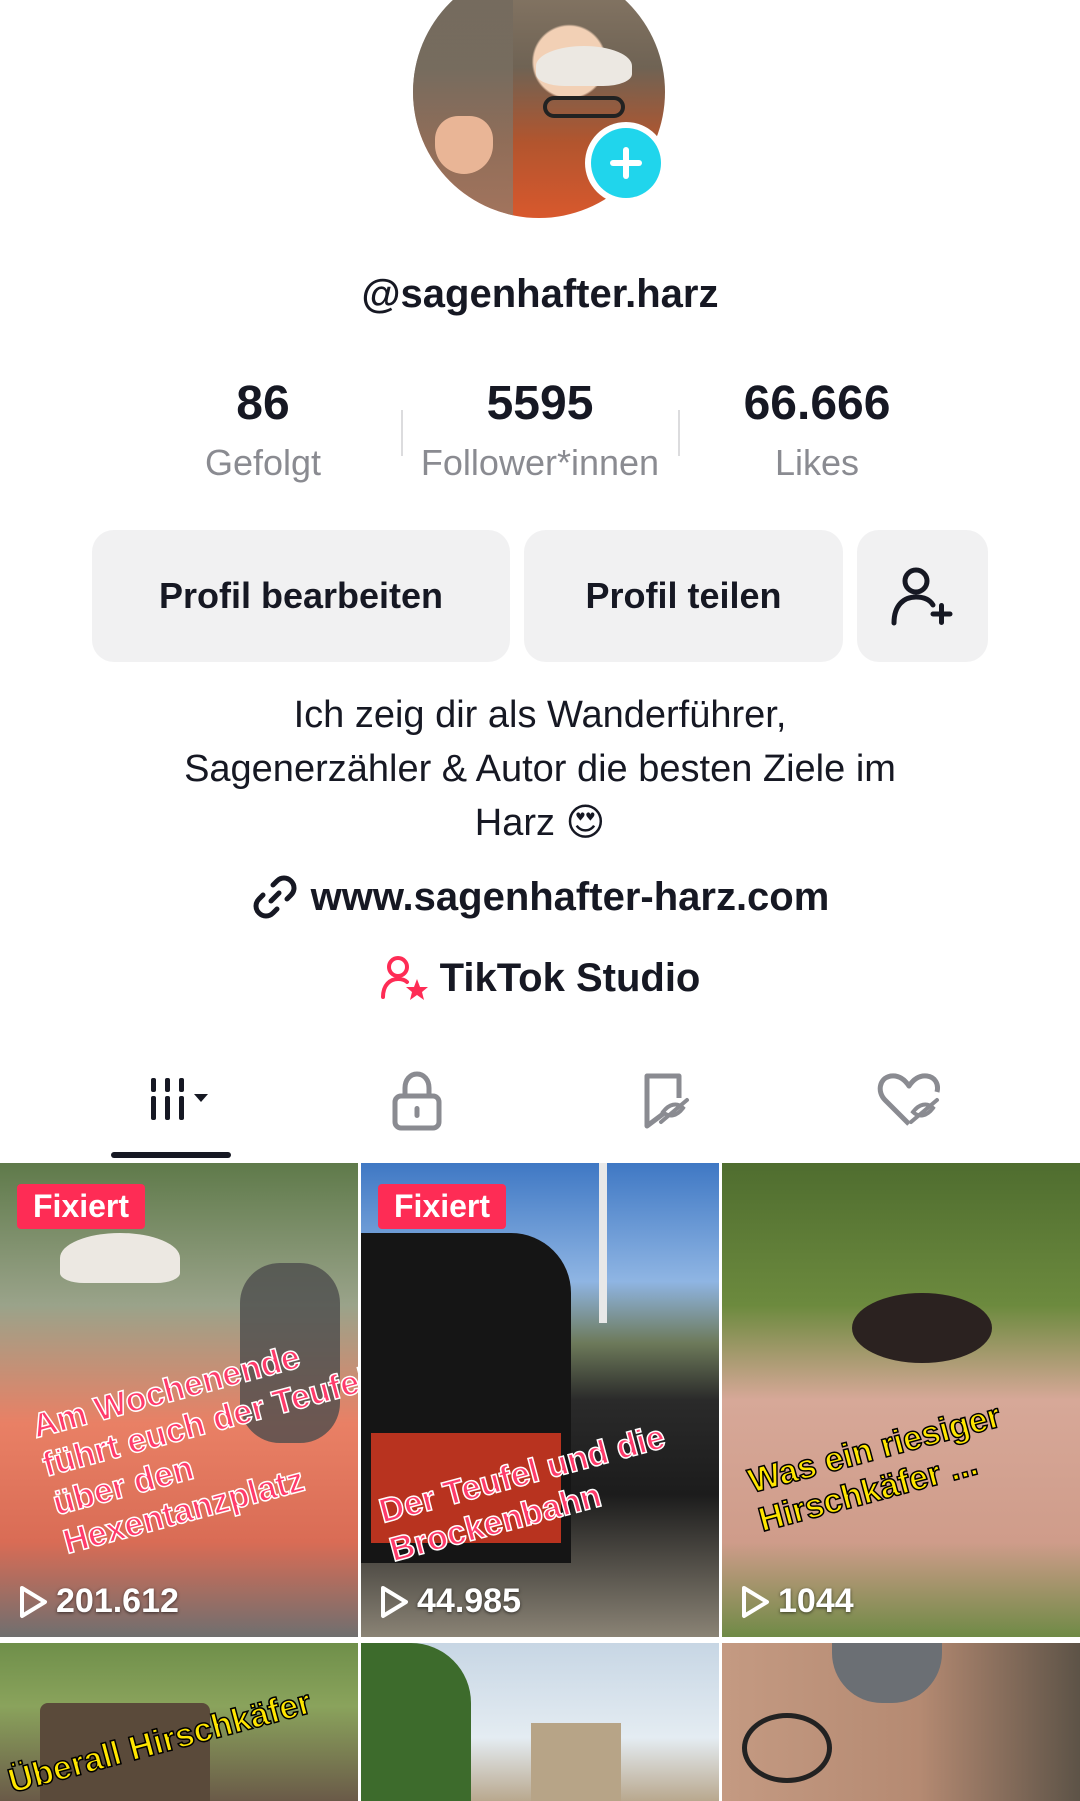  Describe the element at coordinates (179, 1099) in the screenshot. I see `grid-videos-icon` at that location.